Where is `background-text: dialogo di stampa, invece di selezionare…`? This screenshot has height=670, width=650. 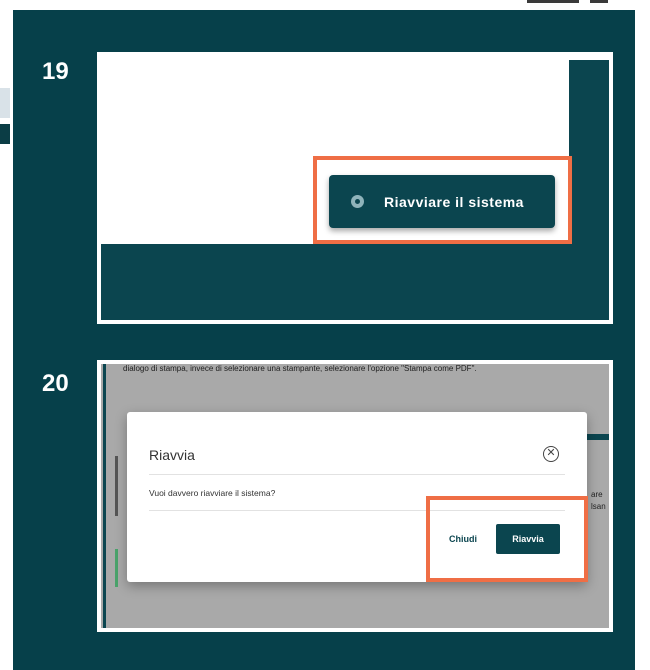
background-text: dialogo di stampa, invece di selezionare… is located at coordinates (300, 368).